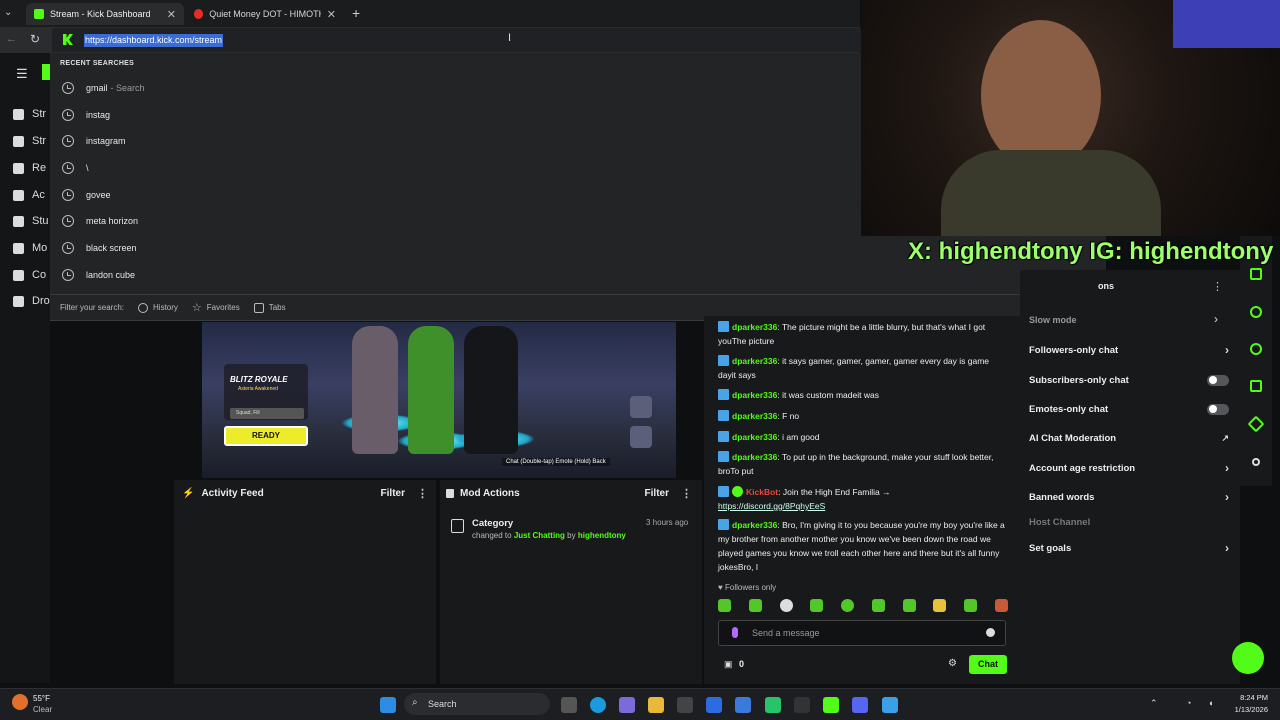  What do you see at coordinates (602, 535) in the screenshot?
I see `user-link: highendtony` at bounding box center [602, 535].